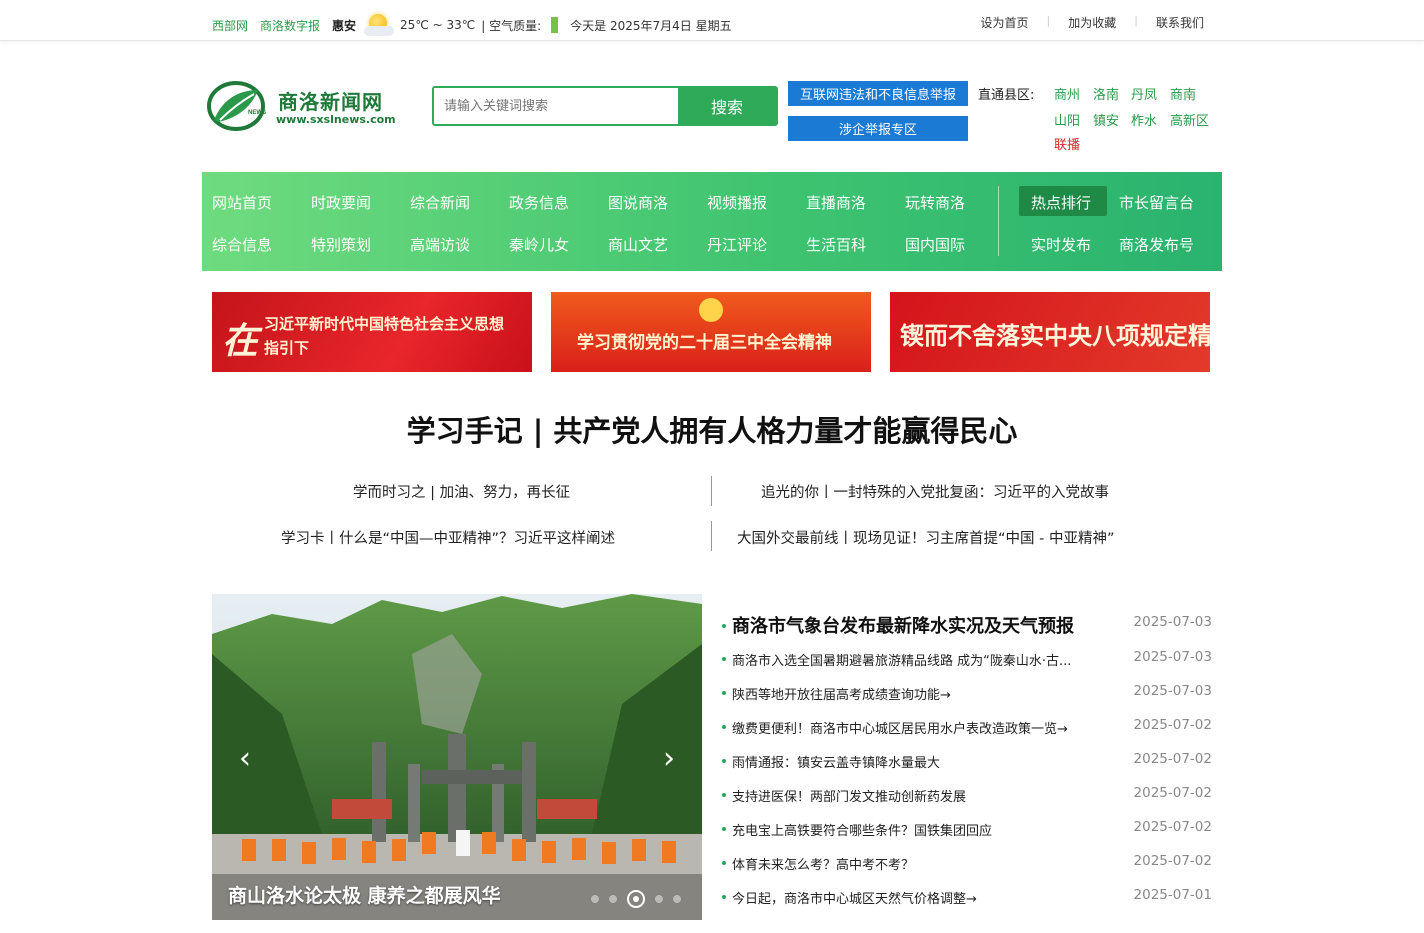 The height and width of the screenshot is (933, 1424). I want to click on nav-fun-shangluo: 玩转商洛, so click(935, 202).